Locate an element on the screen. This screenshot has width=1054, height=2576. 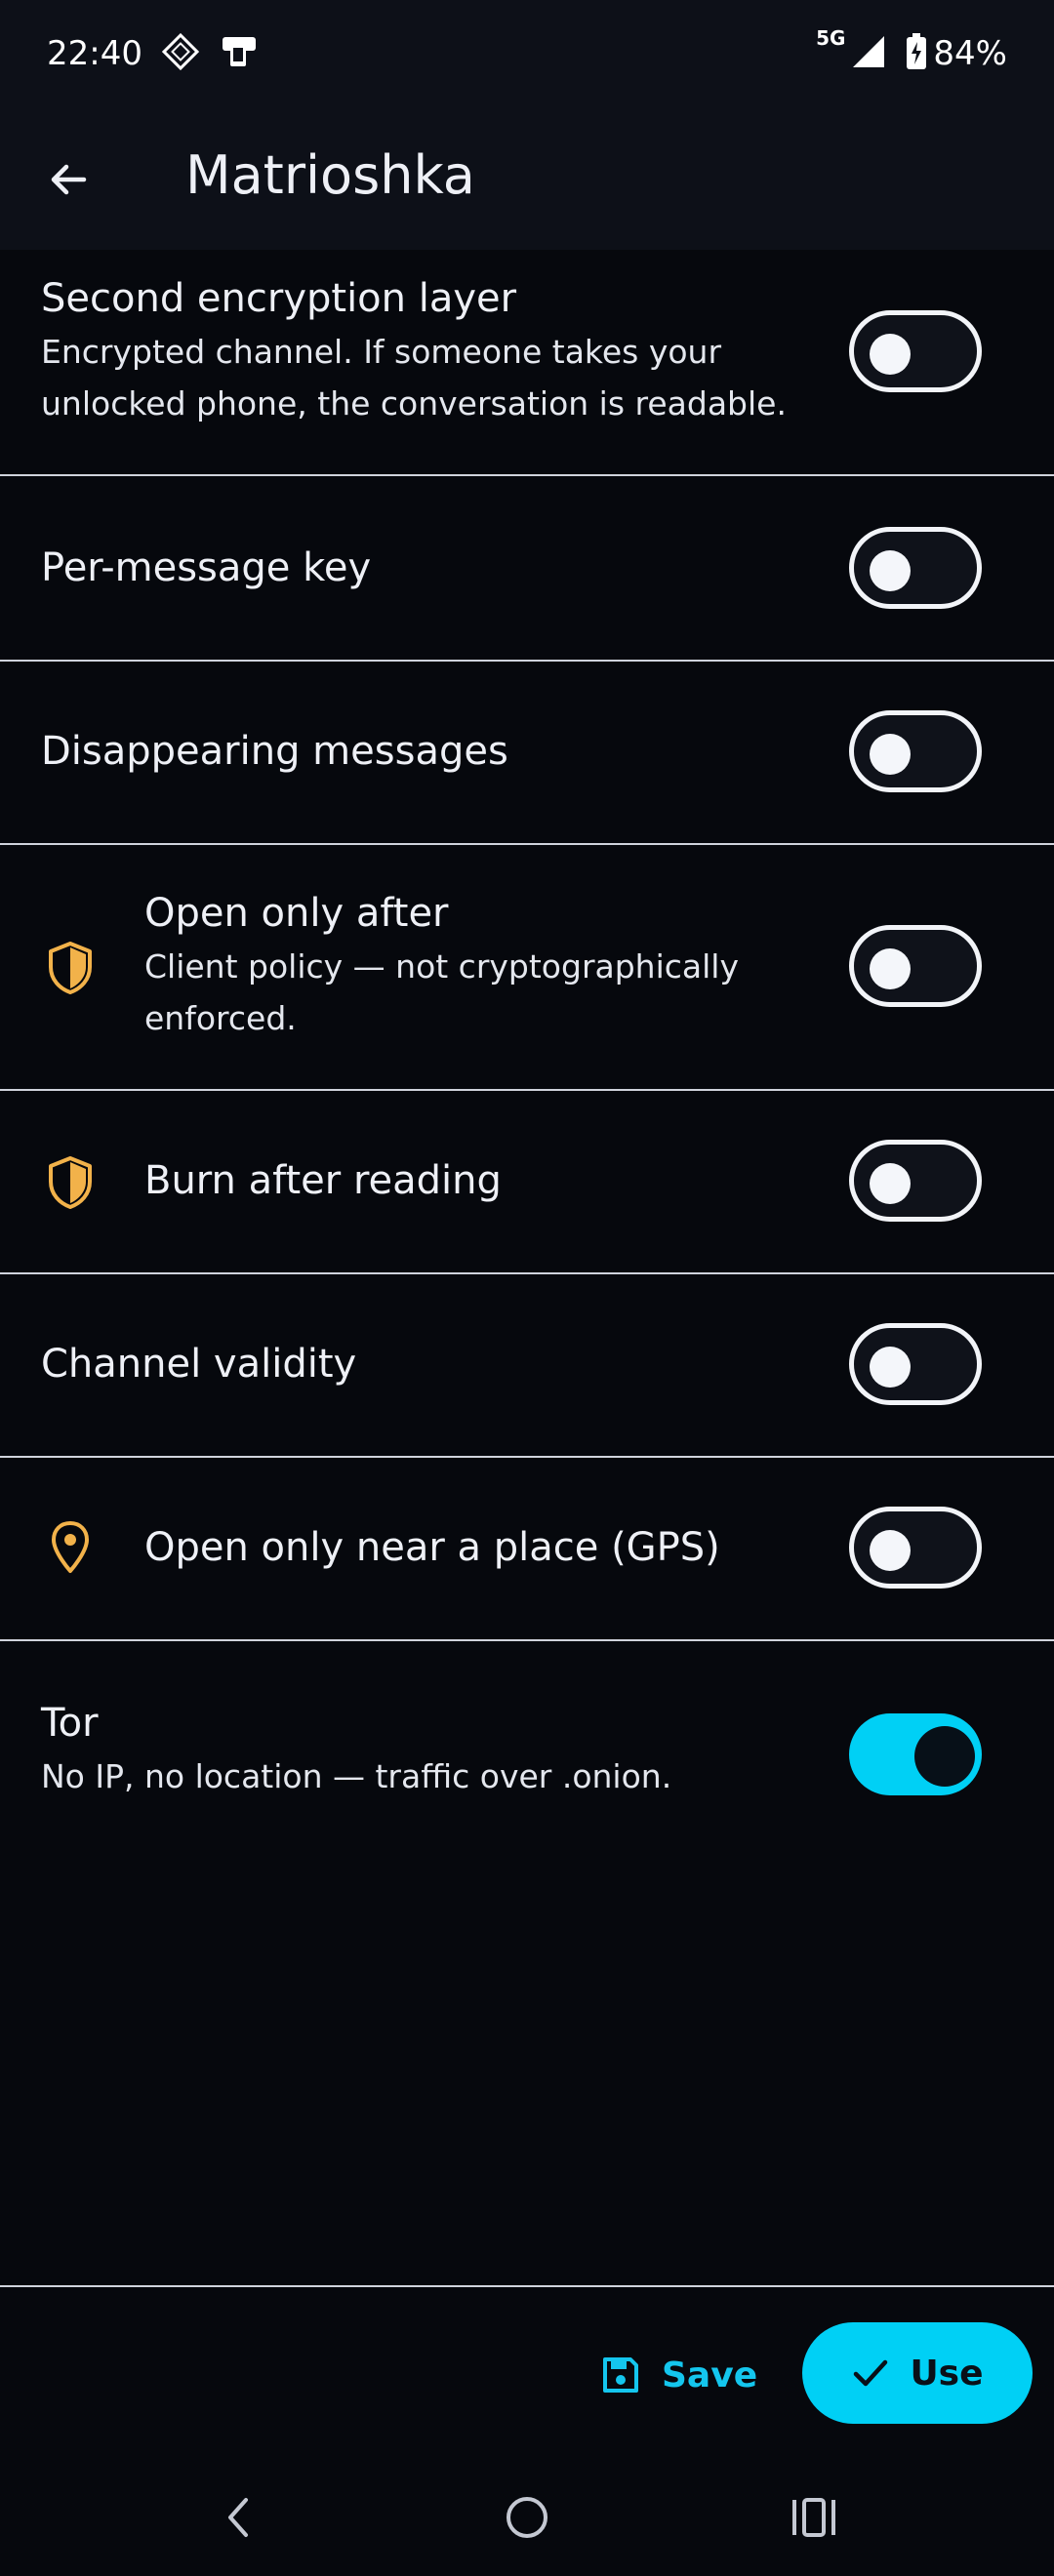
nav-recents-button is located at coordinates (814, 2517).